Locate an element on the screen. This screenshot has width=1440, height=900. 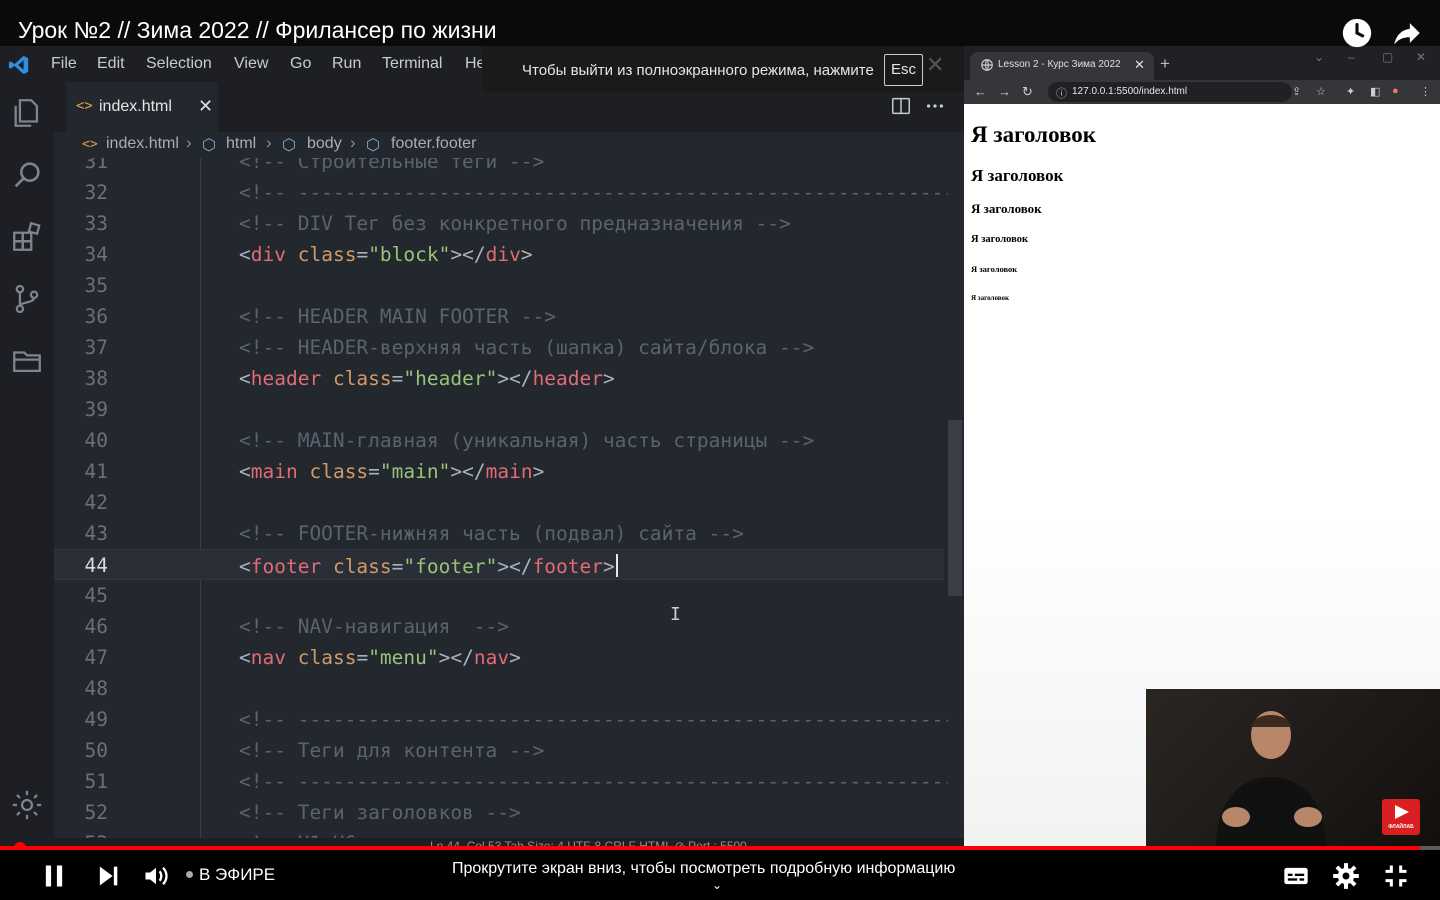
exit-fullscreen-icon is located at coordinates (1396, 876).